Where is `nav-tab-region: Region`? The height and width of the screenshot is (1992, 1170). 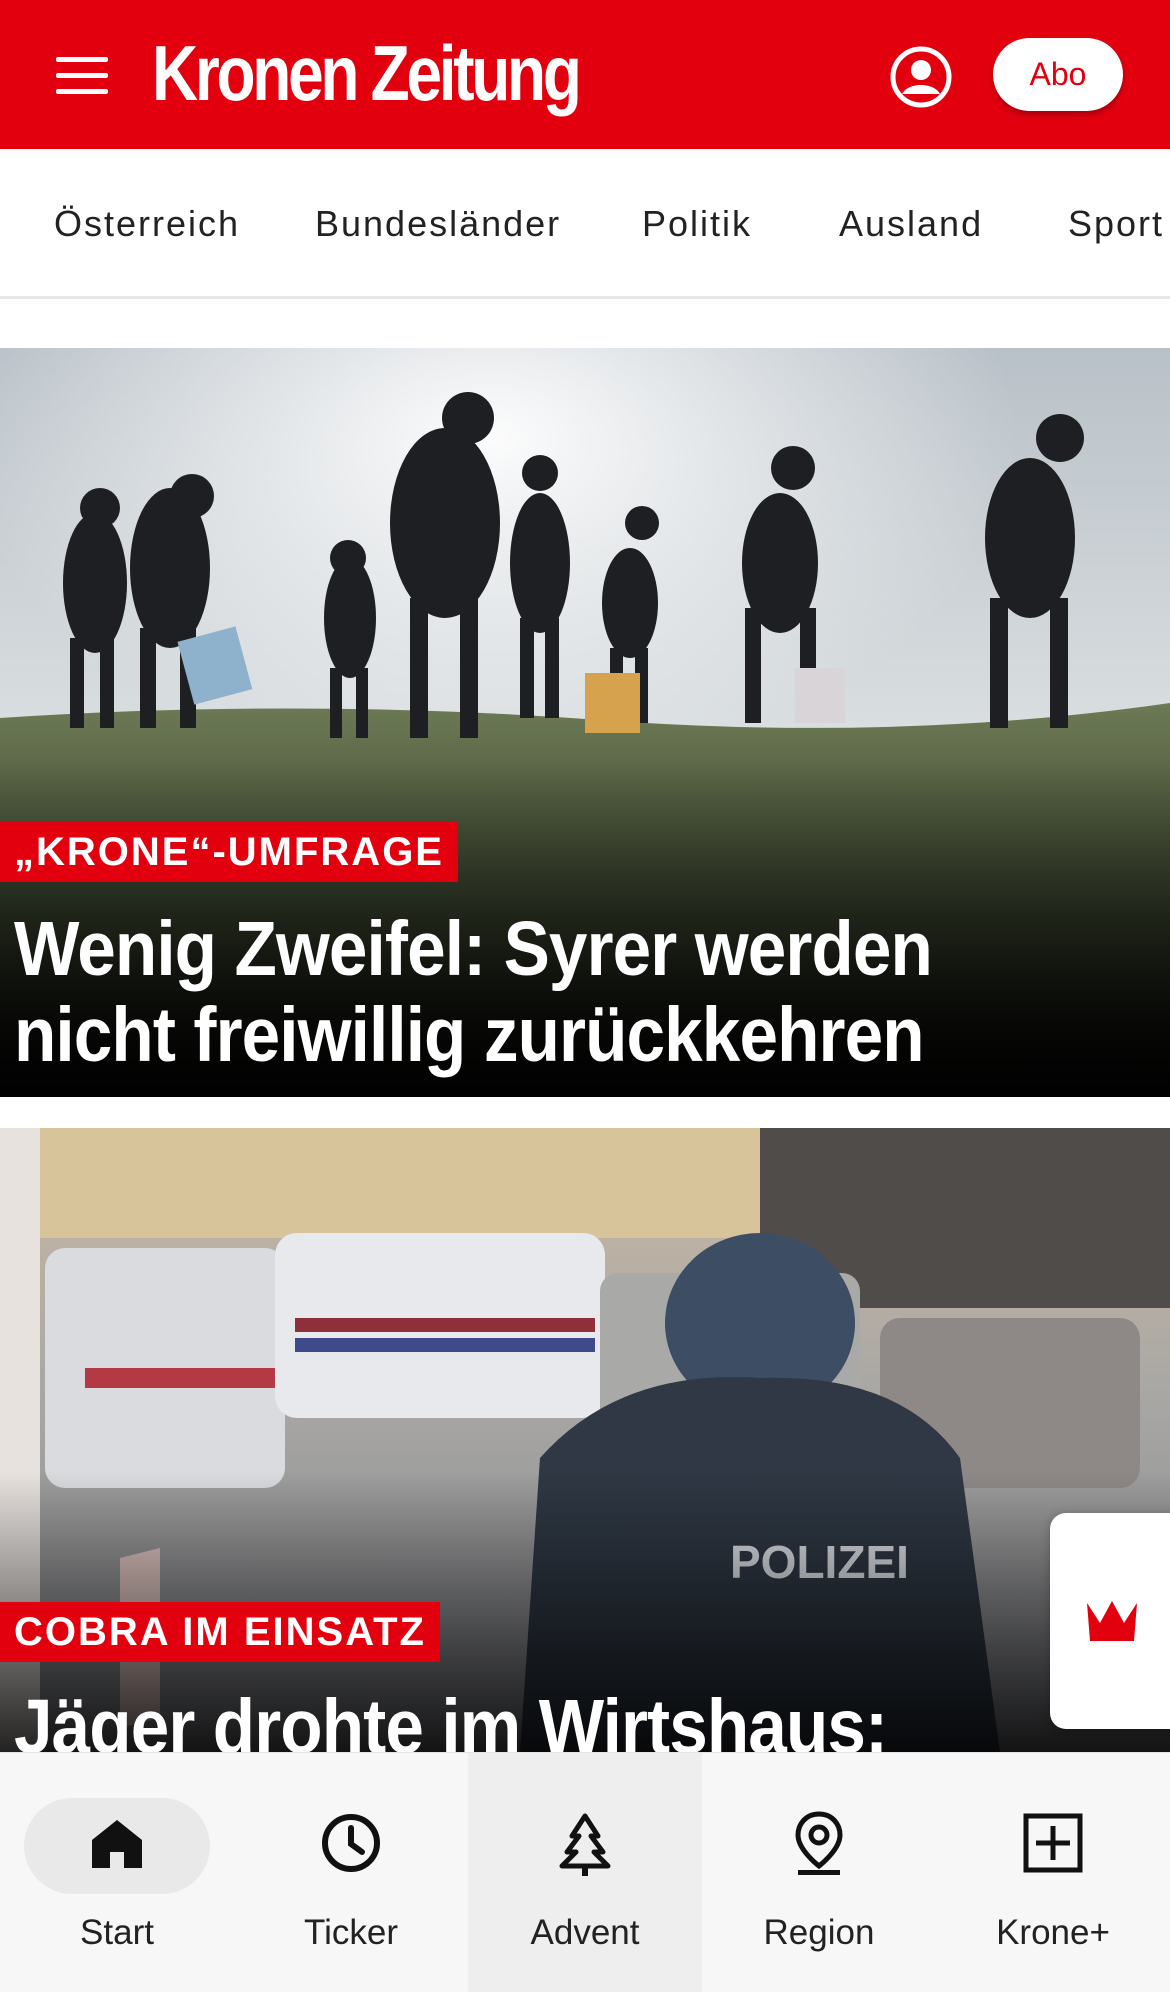 nav-tab-region: Region is located at coordinates (819, 1872).